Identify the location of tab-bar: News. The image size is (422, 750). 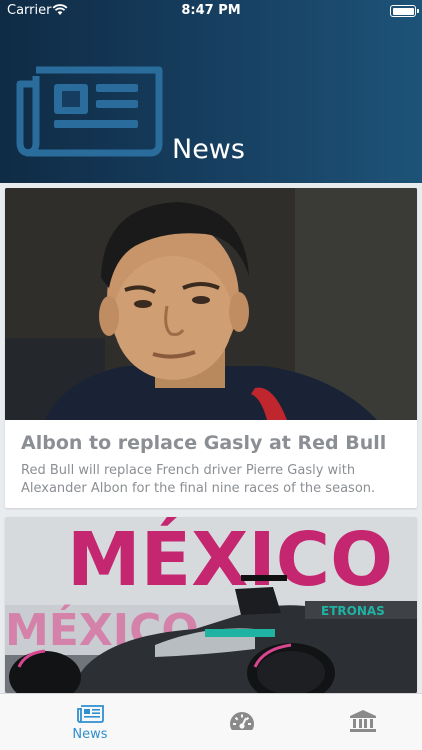
(211, 721).